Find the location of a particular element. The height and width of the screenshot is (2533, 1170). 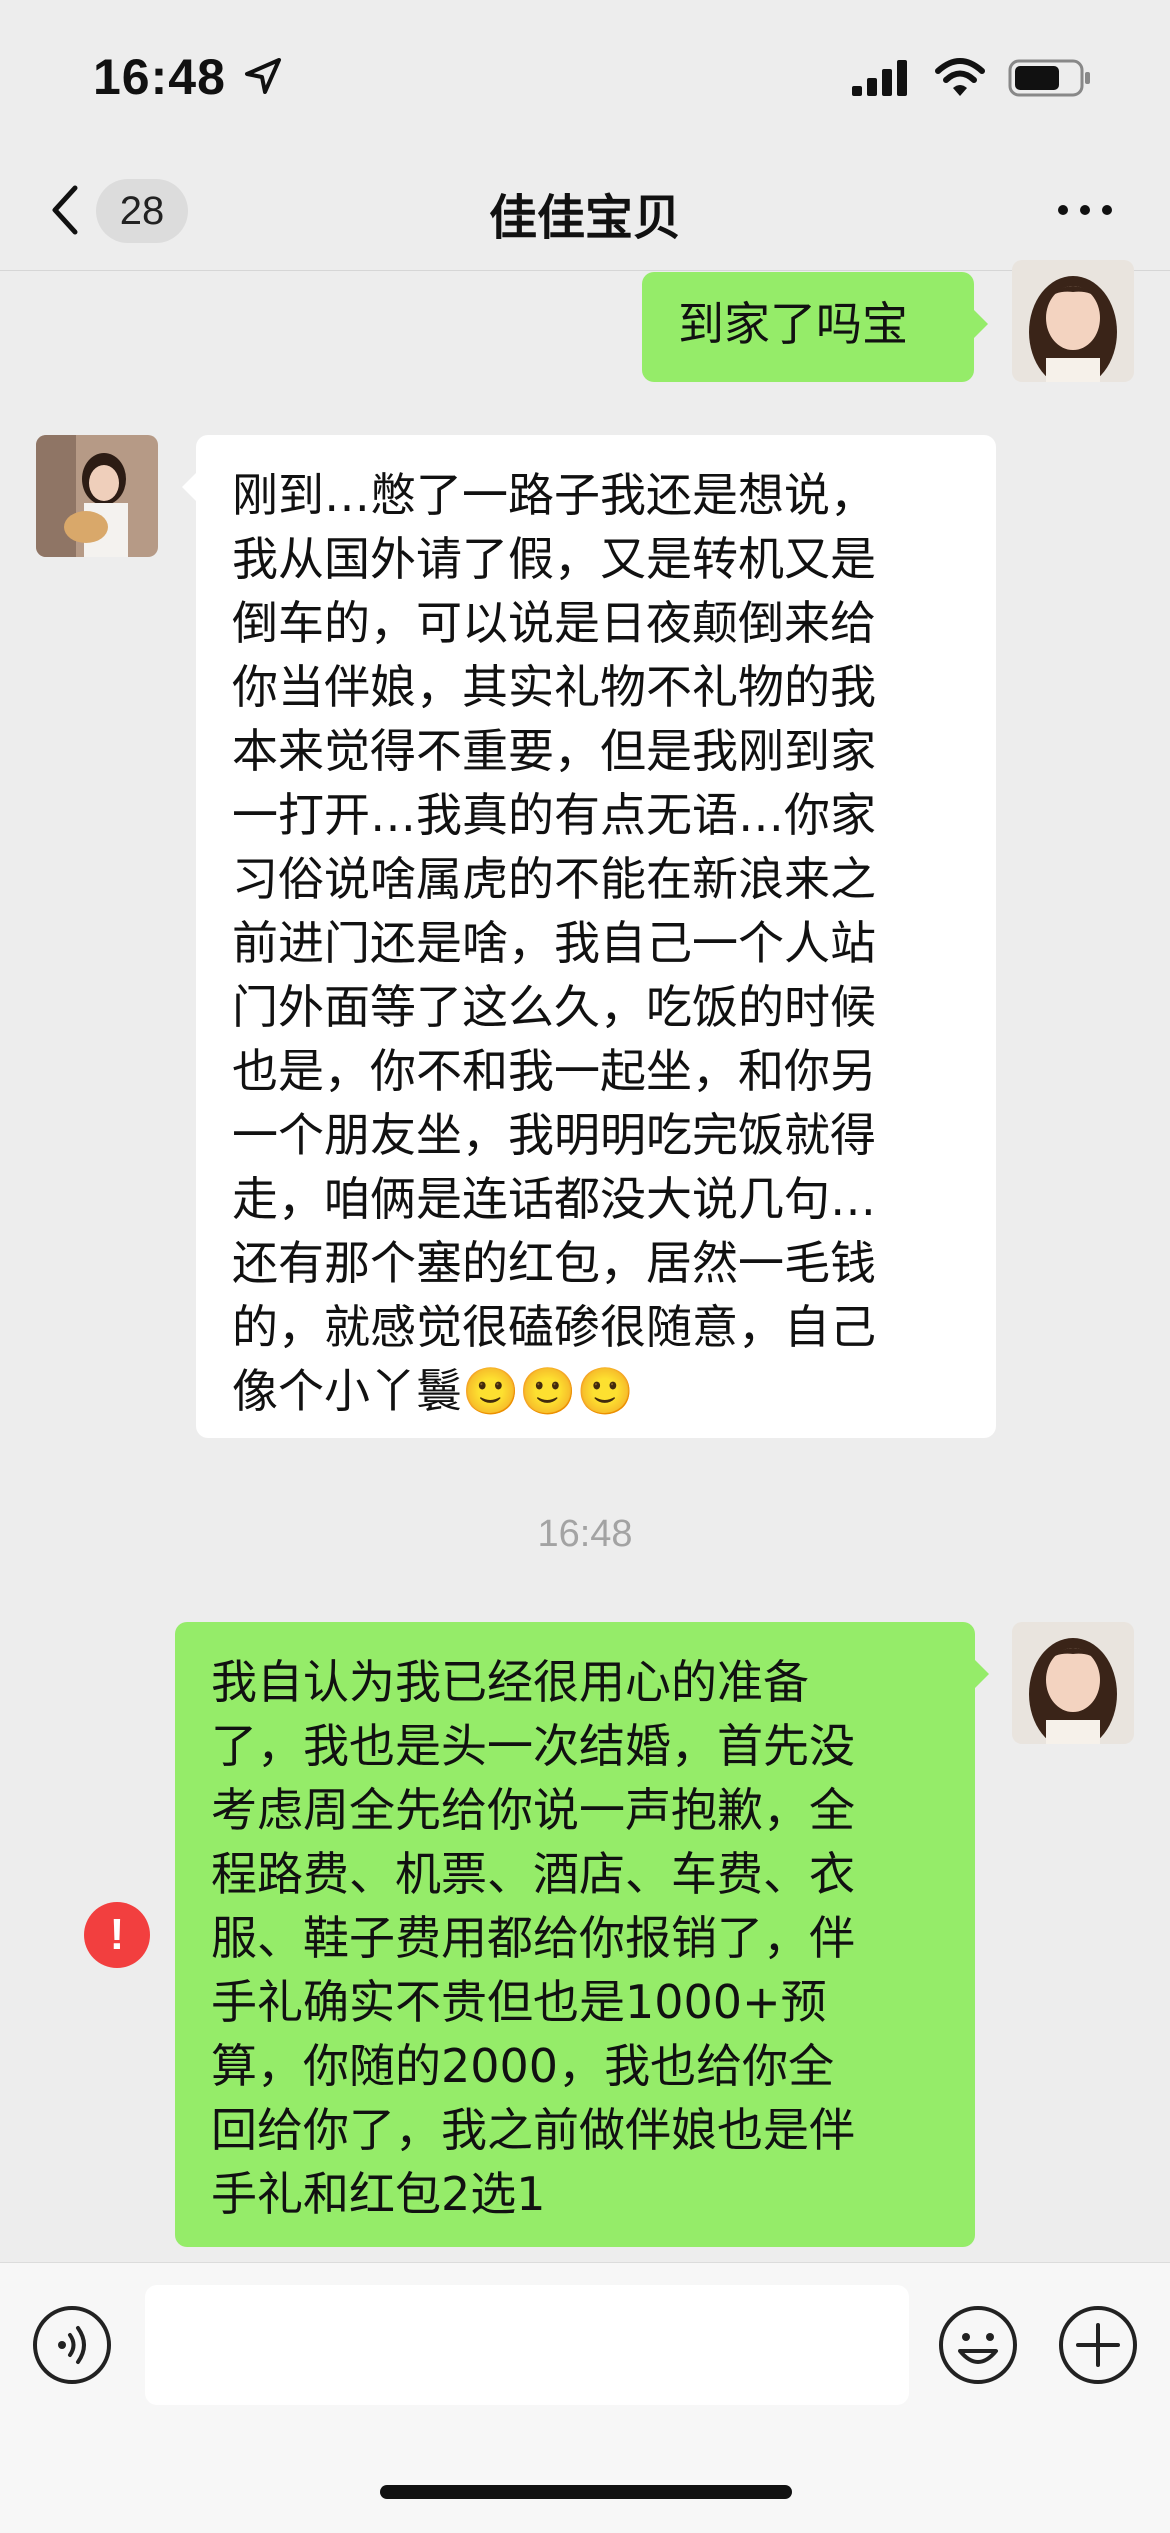

voice-icon is located at coordinates (72, 2345).